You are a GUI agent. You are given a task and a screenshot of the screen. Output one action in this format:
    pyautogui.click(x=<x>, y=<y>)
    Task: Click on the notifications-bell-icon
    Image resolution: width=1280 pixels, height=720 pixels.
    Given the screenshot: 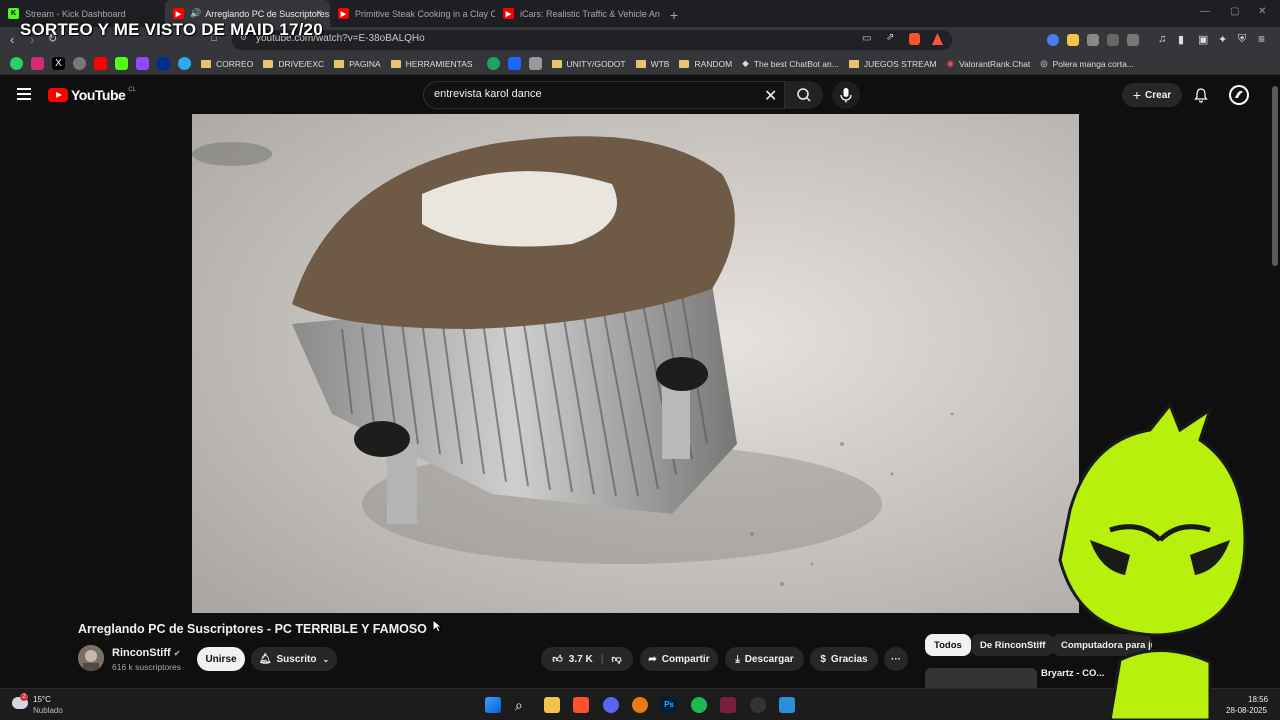 What is the action you would take?
    pyautogui.click(x=1201, y=95)
    